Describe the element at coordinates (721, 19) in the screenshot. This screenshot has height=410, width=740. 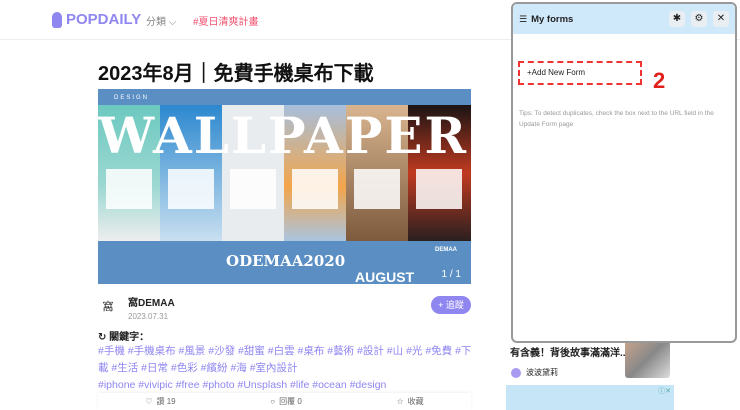
I see `close-icon: ✕` at that location.